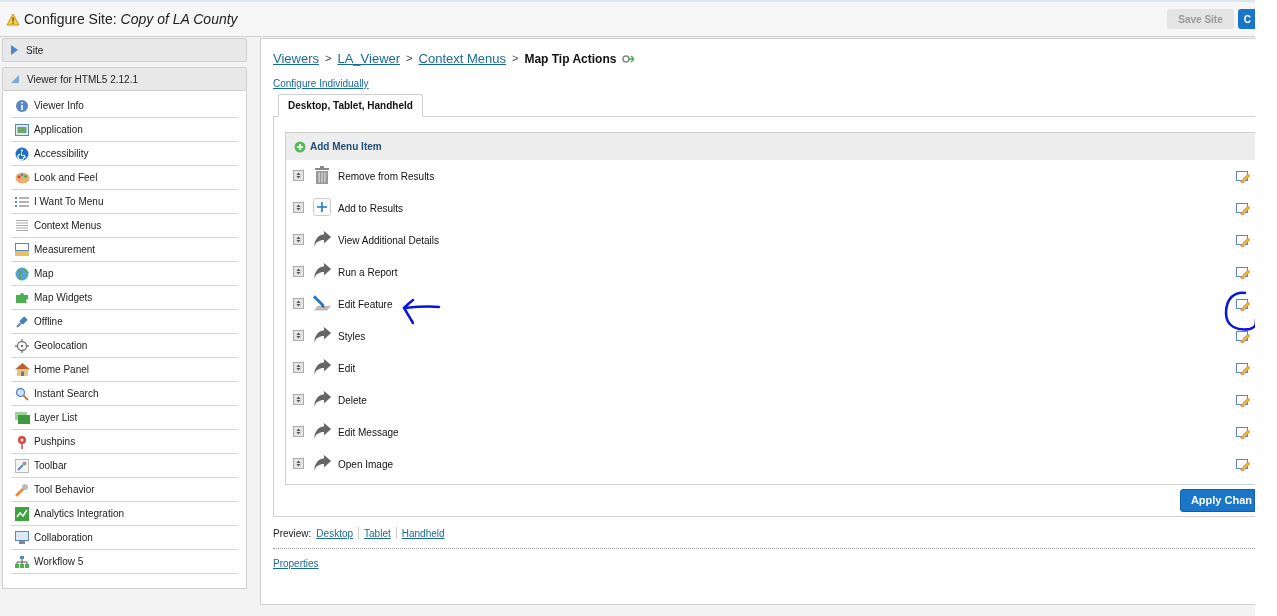 The height and width of the screenshot is (616, 1277). I want to click on preview-link: Desktop, so click(335, 533).